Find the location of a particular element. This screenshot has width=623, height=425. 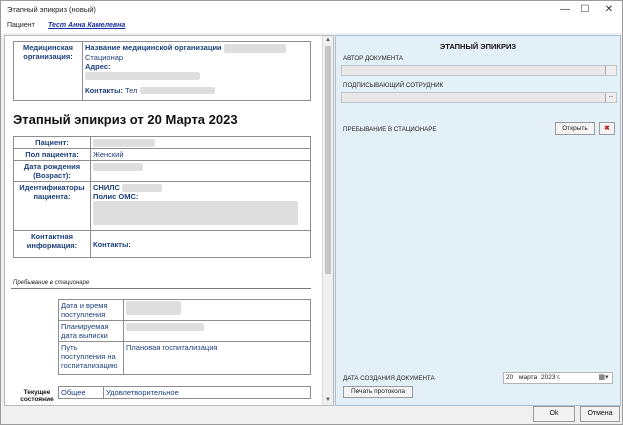

address-label: Адрес: is located at coordinates (98, 66).